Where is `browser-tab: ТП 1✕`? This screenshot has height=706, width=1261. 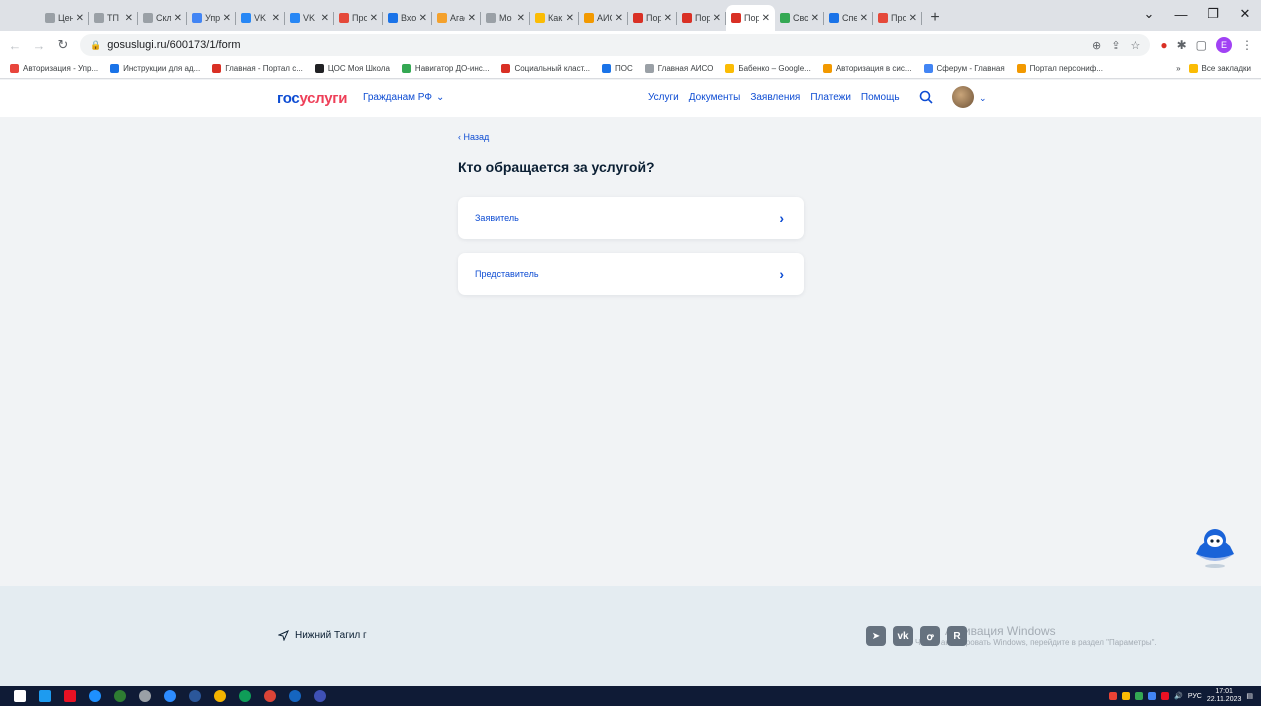
browser-tab: ТП 1✕ is located at coordinates (113, 18).